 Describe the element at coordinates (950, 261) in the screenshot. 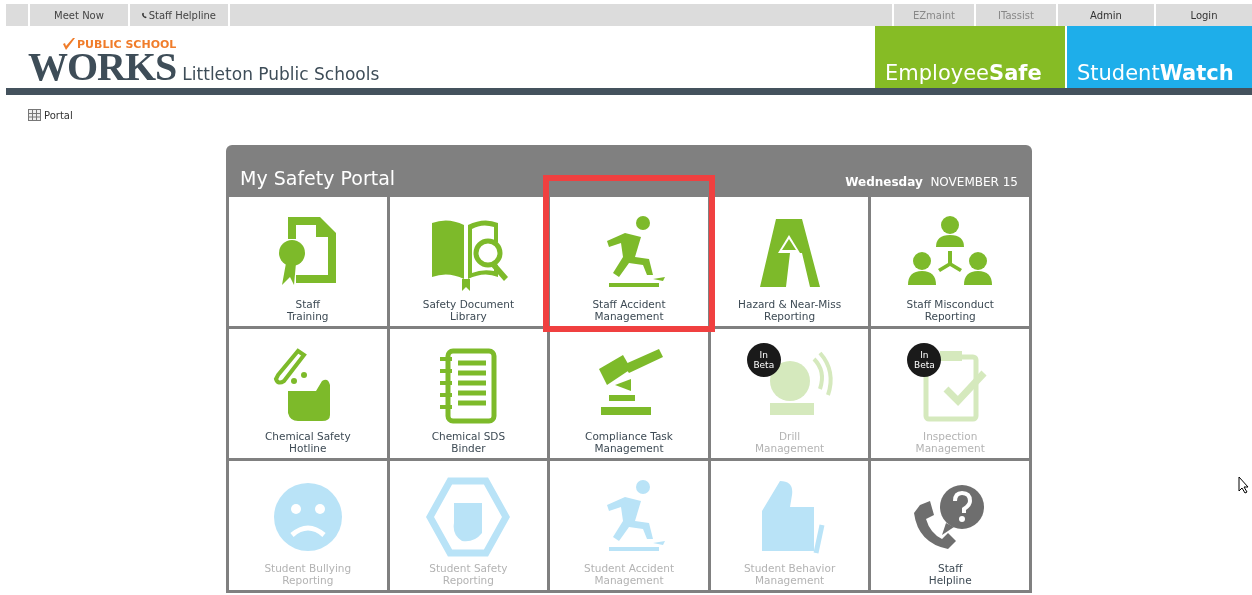

I see `portal-tile: Staff Misconduct Reporting` at that location.